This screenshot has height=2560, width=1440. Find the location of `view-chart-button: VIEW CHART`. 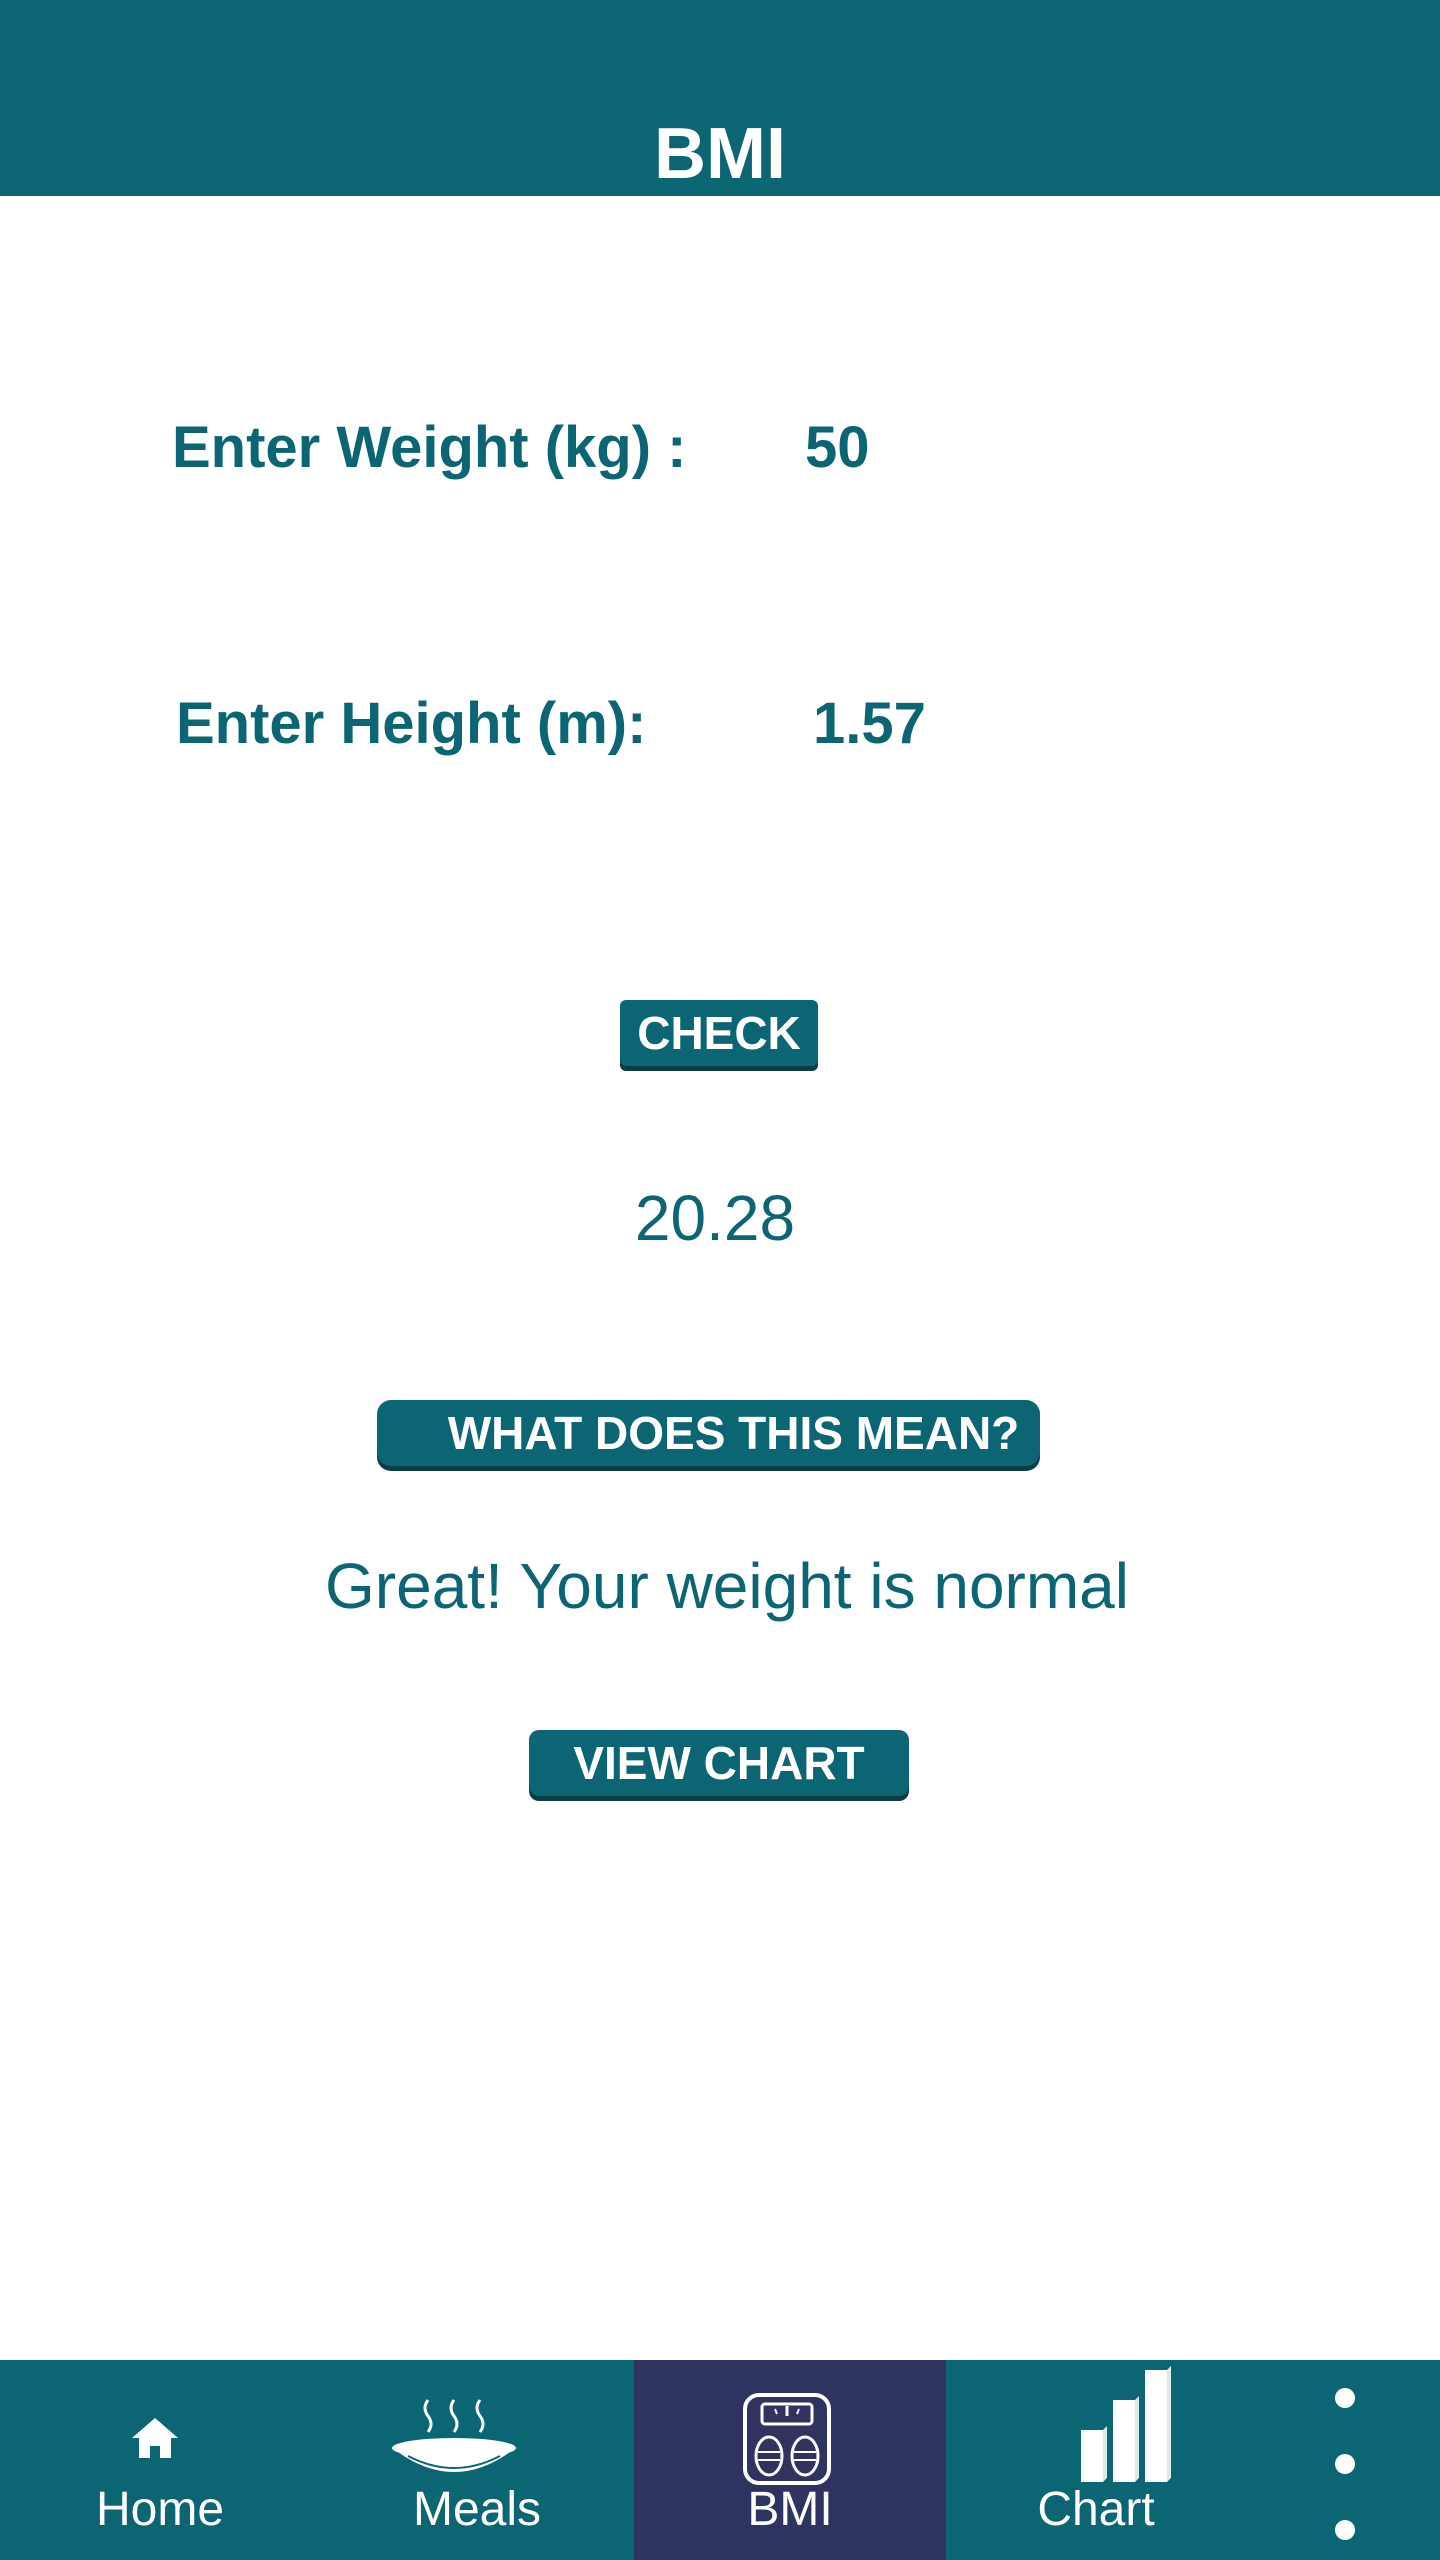

view-chart-button: VIEW CHART is located at coordinates (719, 1763).